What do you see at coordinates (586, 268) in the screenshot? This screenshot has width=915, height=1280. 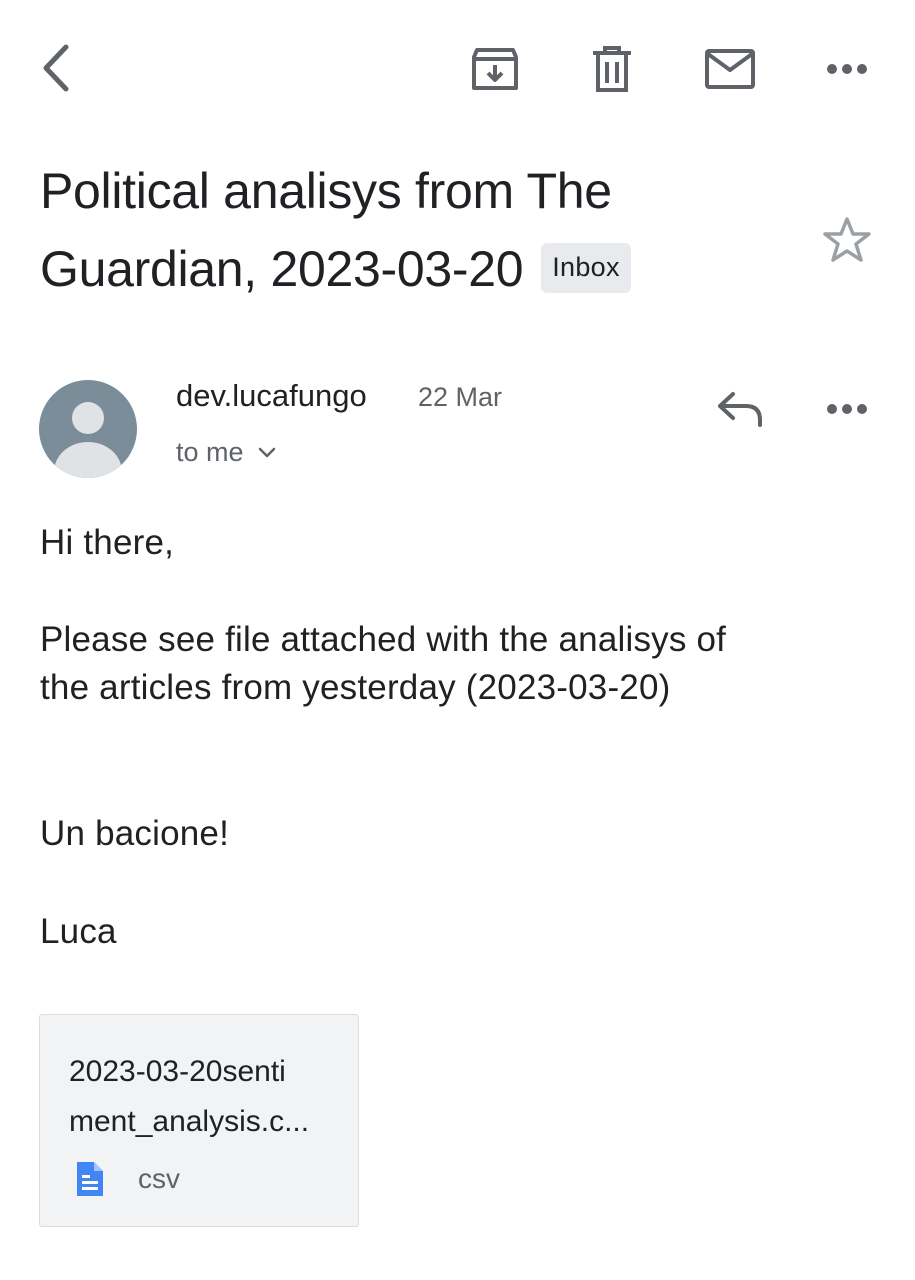 I see `inbox-label-badge: Inbox` at bounding box center [586, 268].